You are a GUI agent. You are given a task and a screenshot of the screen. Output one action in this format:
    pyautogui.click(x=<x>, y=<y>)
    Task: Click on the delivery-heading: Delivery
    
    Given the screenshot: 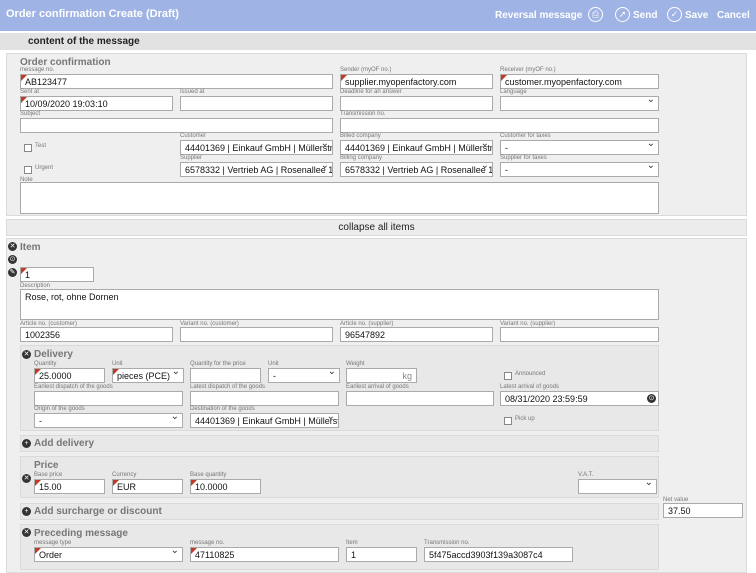 What is the action you would take?
    pyautogui.click(x=53, y=354)
    